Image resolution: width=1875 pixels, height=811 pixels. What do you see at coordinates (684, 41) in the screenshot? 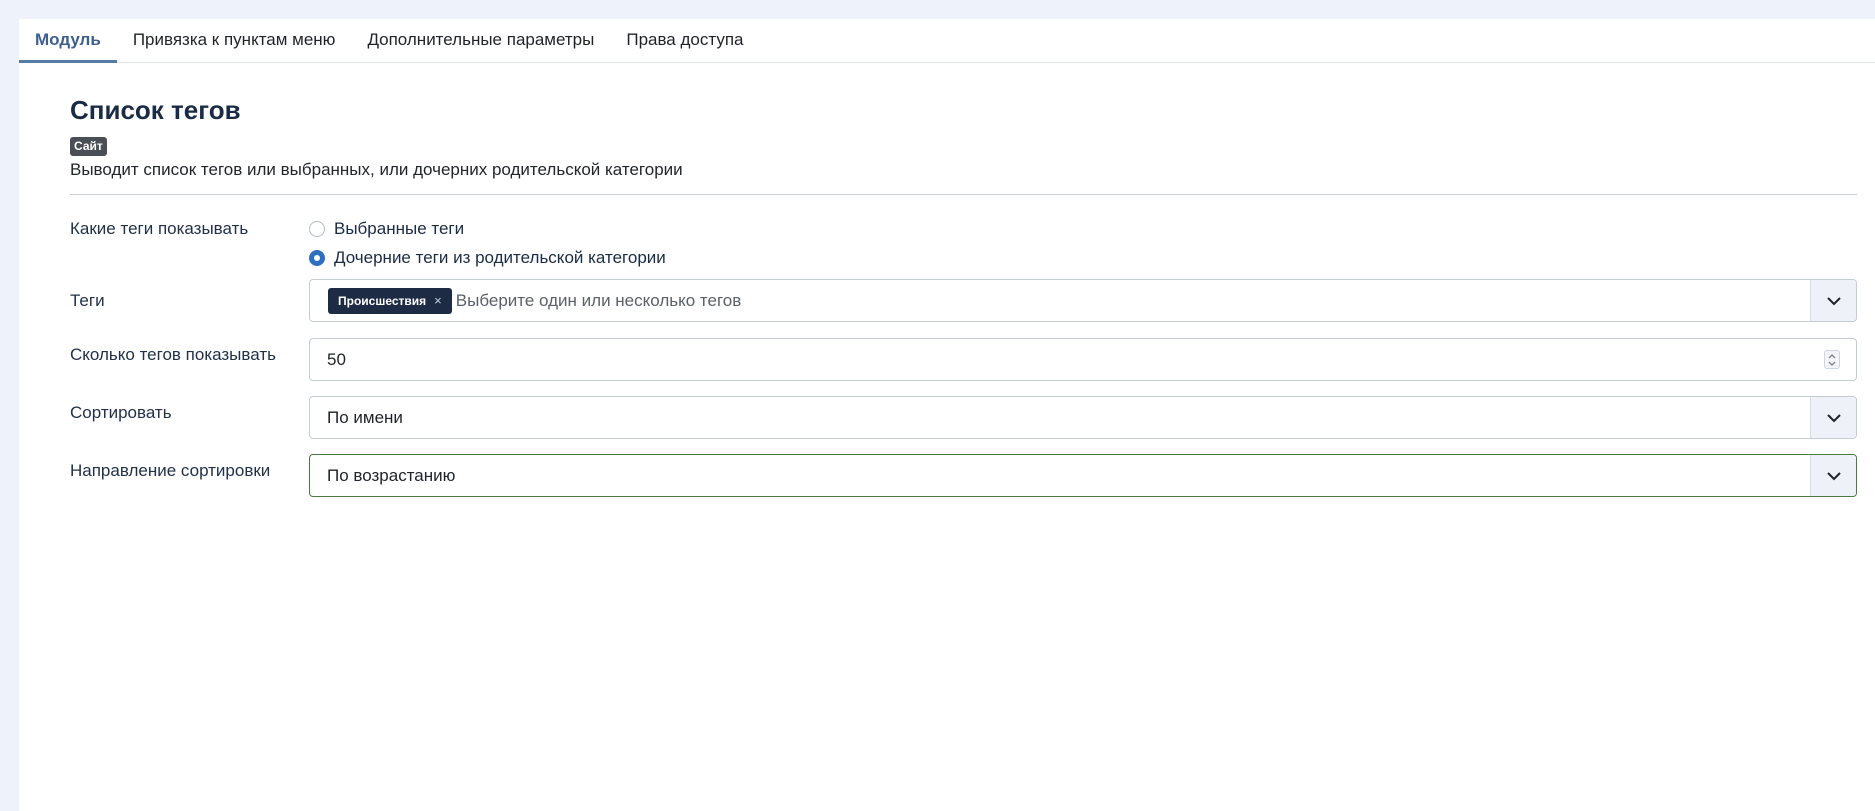
I see `tab-permissions: Права доступа` at bounding box center [684, 41].